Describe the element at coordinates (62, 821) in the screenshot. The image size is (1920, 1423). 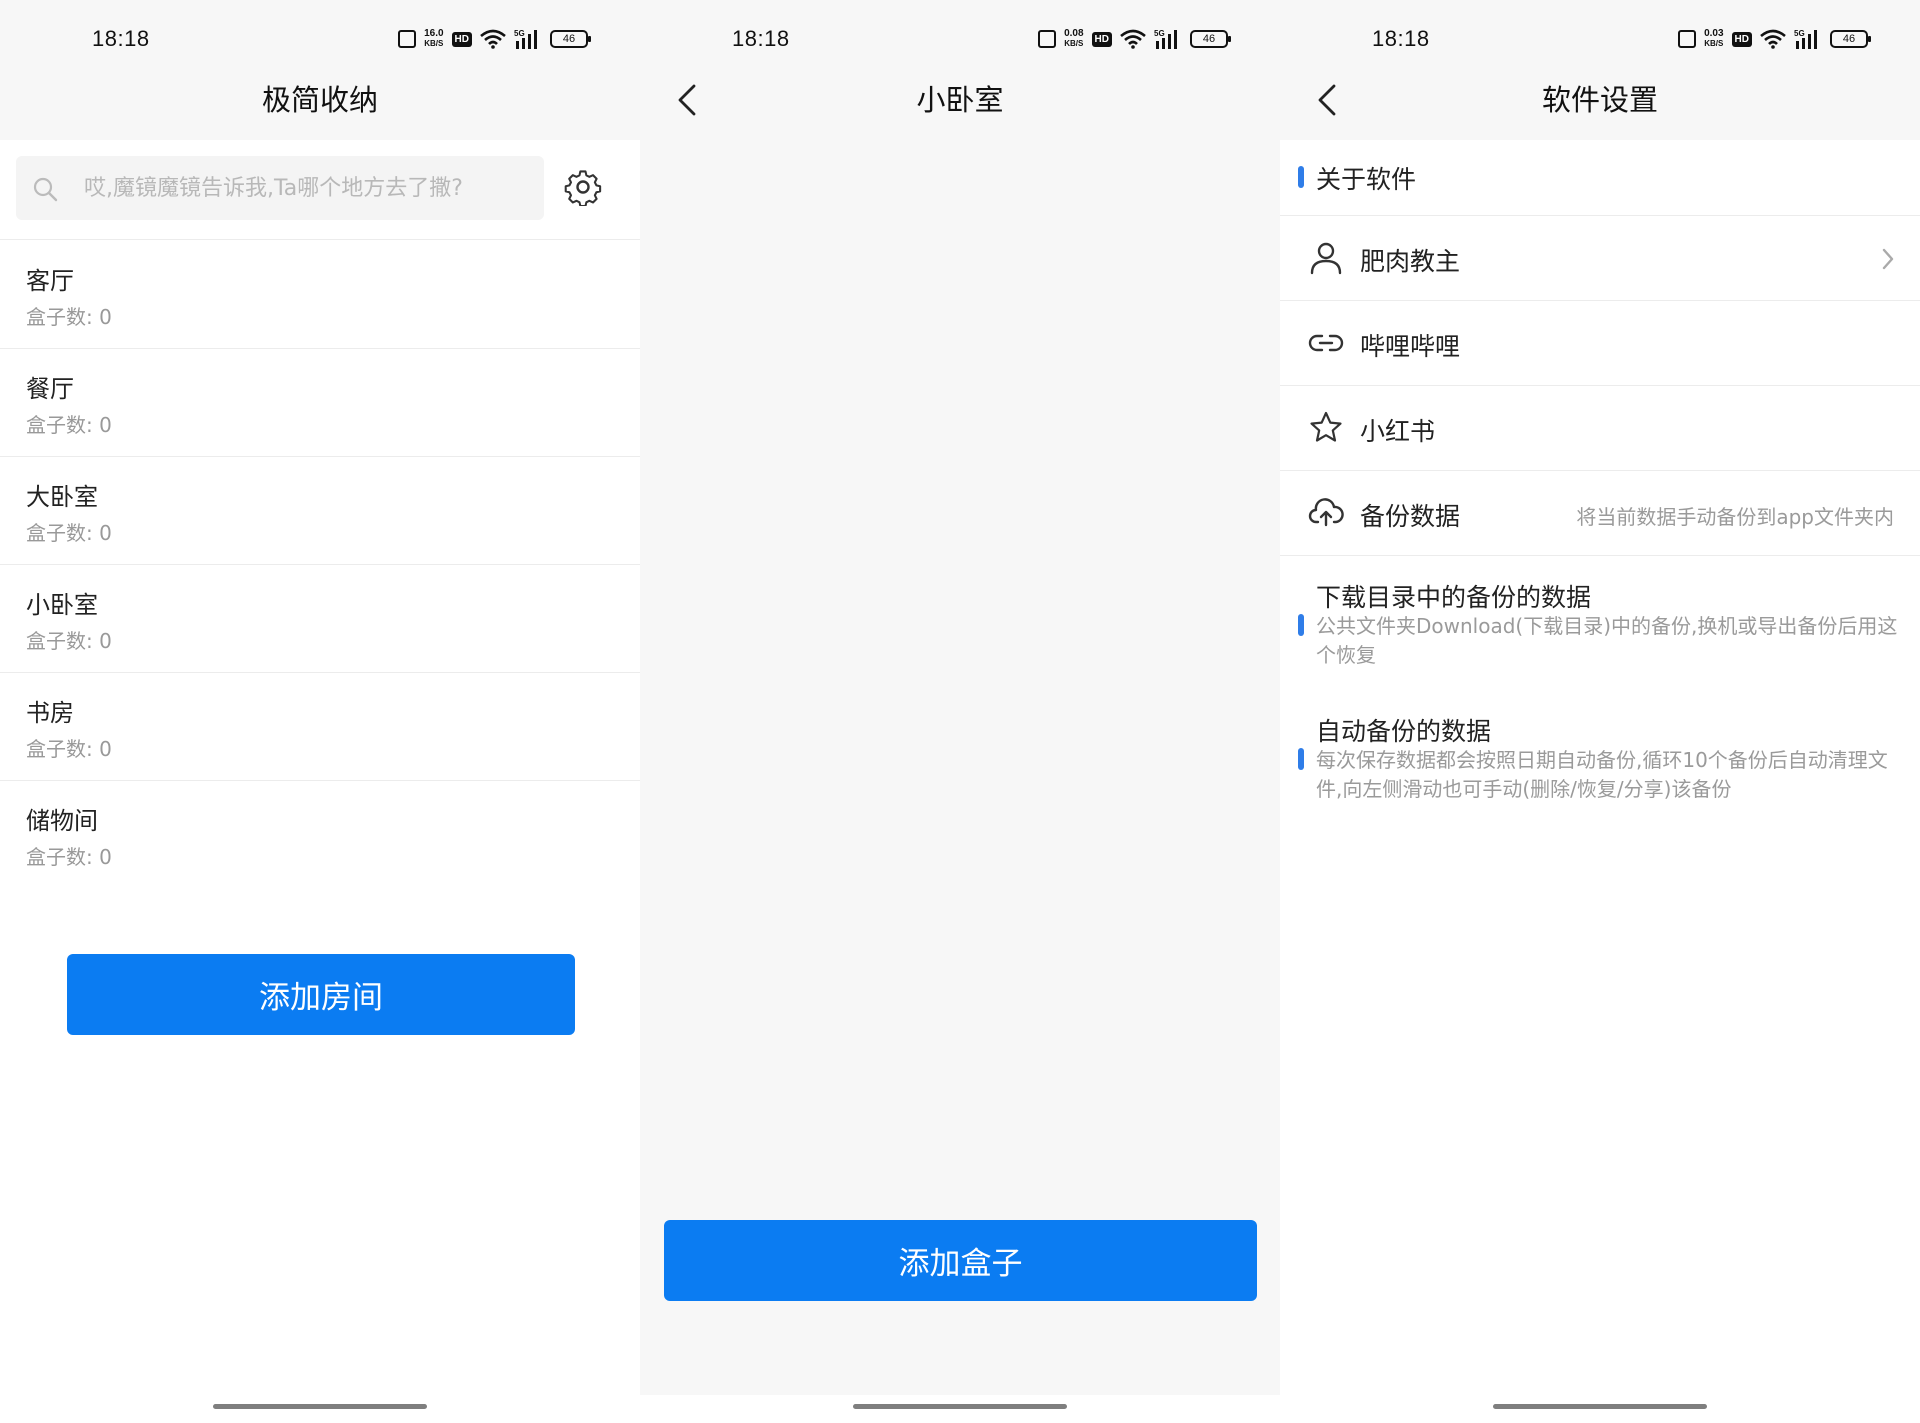
I see `room-name: 储物间` at that location.